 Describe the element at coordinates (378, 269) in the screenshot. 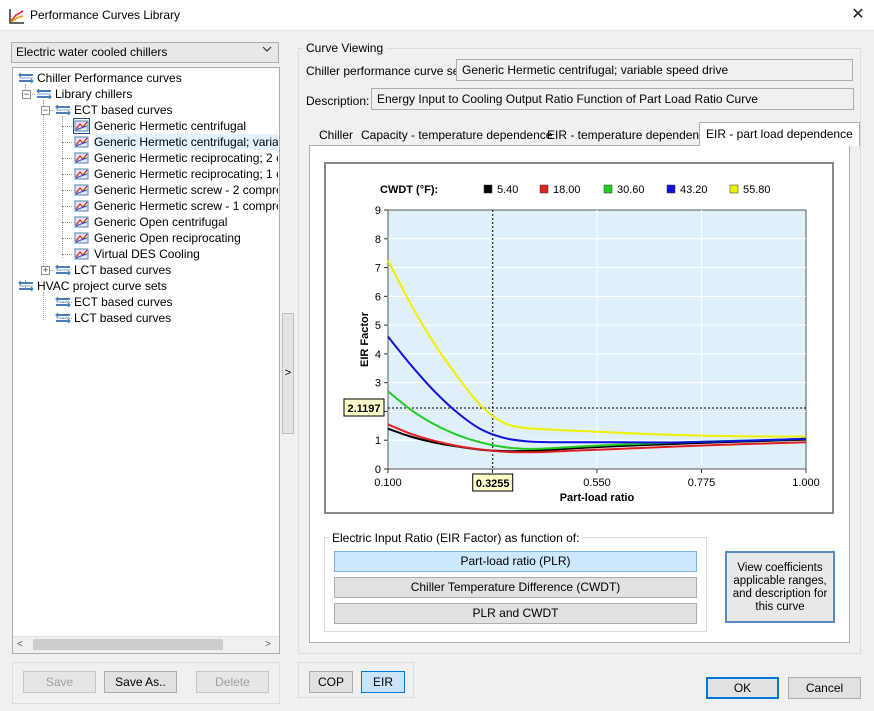

I see `y-tick-label: 7` at that location.